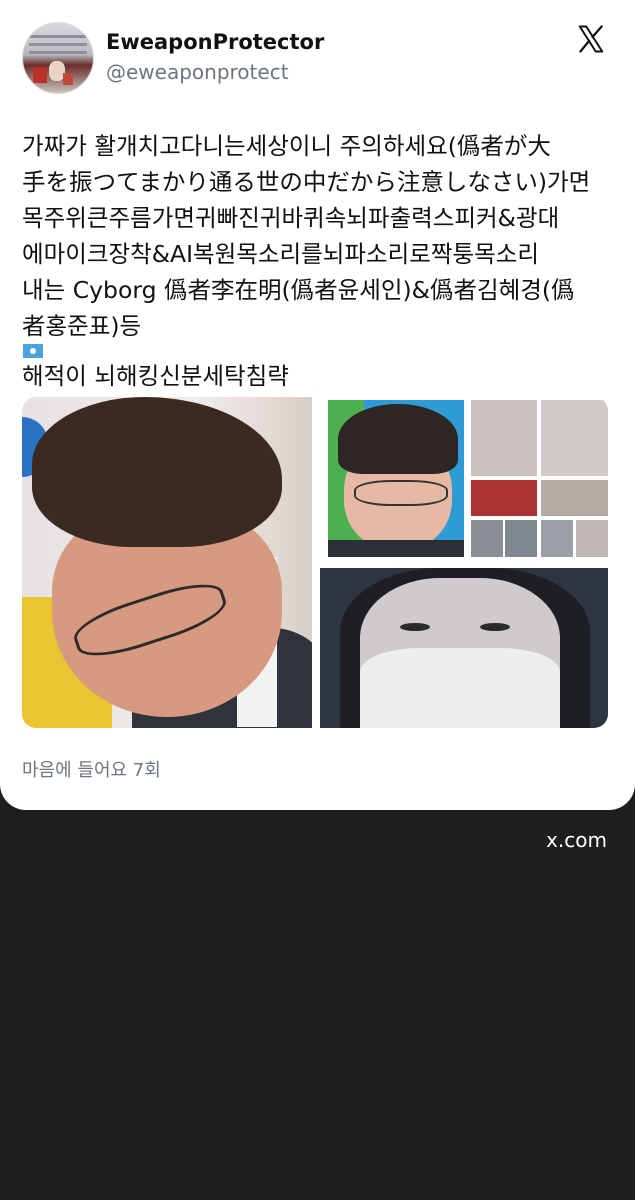  What do you see at coordinates (197, 72) in the screenshot?
I see `author-handle: @eweaponprotect` at bounding box center [197, 72].